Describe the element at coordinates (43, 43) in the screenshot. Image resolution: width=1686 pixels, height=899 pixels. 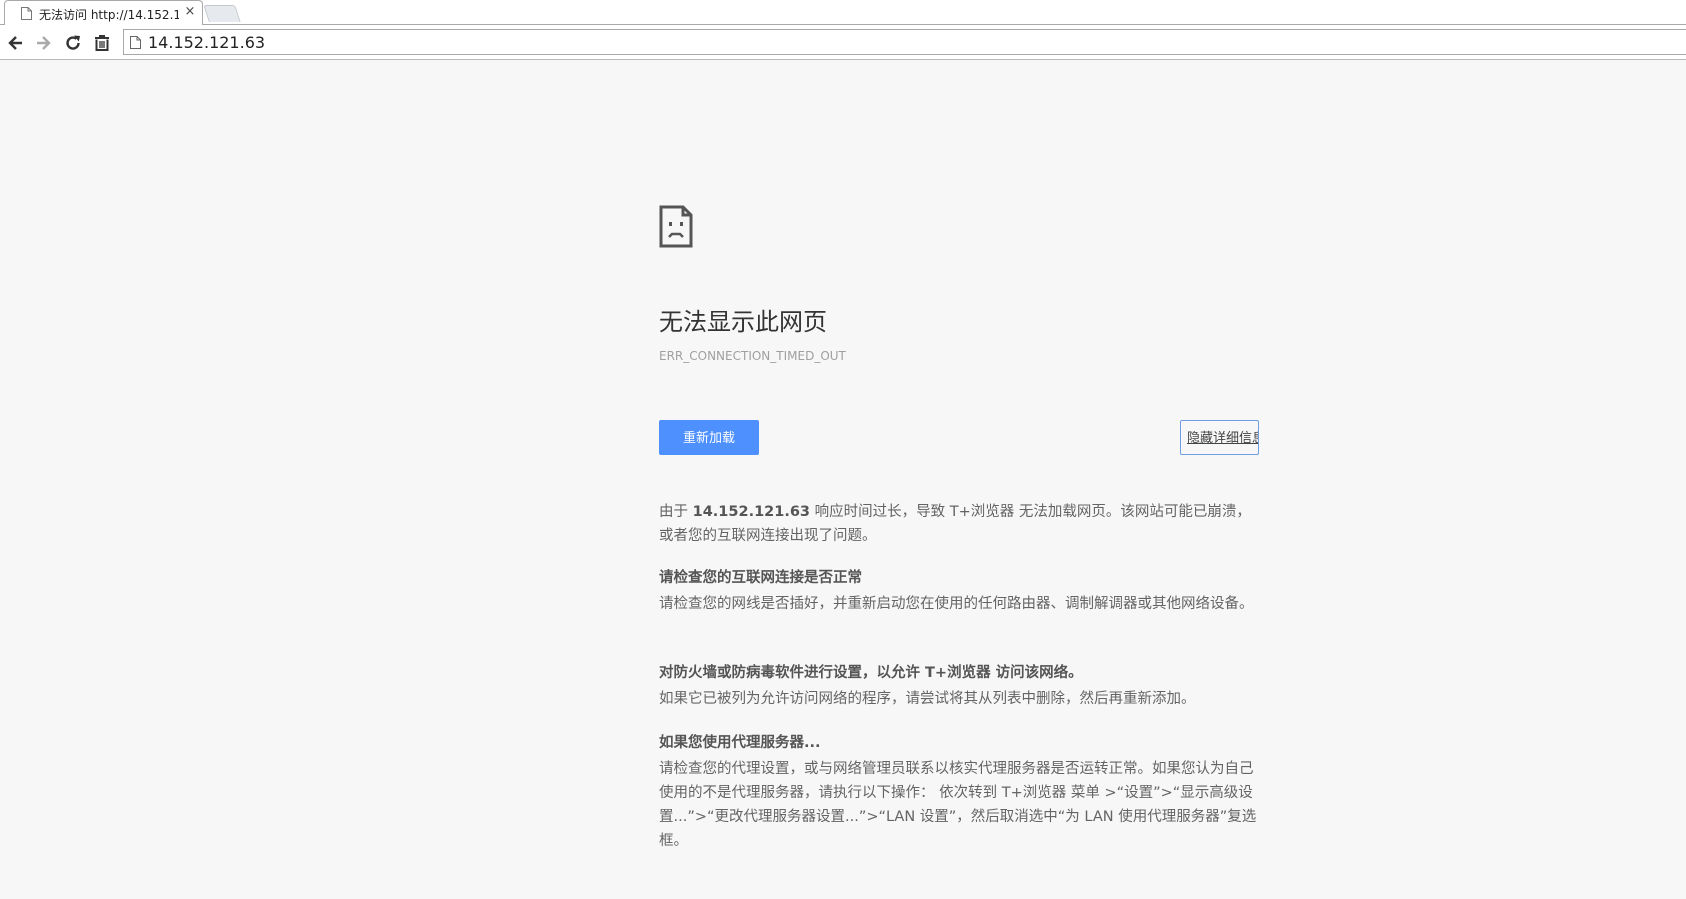
I see `forward-arrow-icon` at that location.